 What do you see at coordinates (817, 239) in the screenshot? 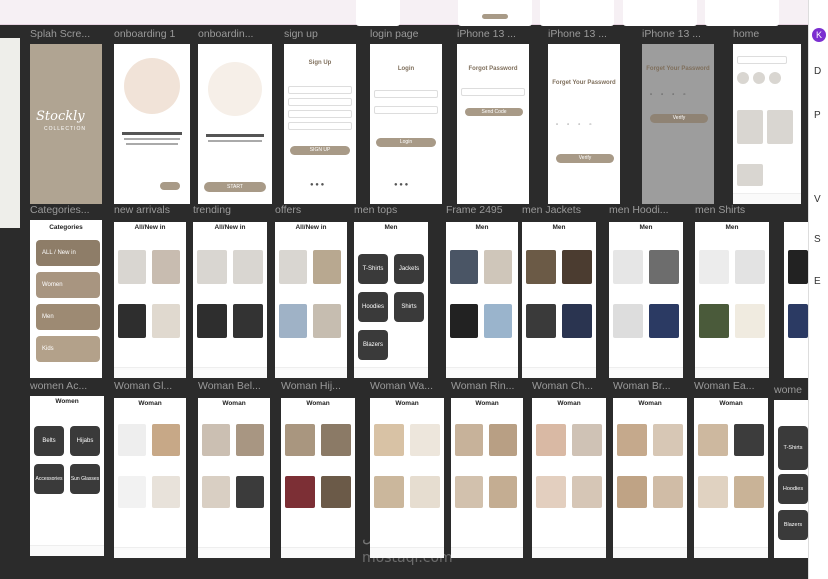
I see `panel-letter-s: S` at bounding box center [817, 239].